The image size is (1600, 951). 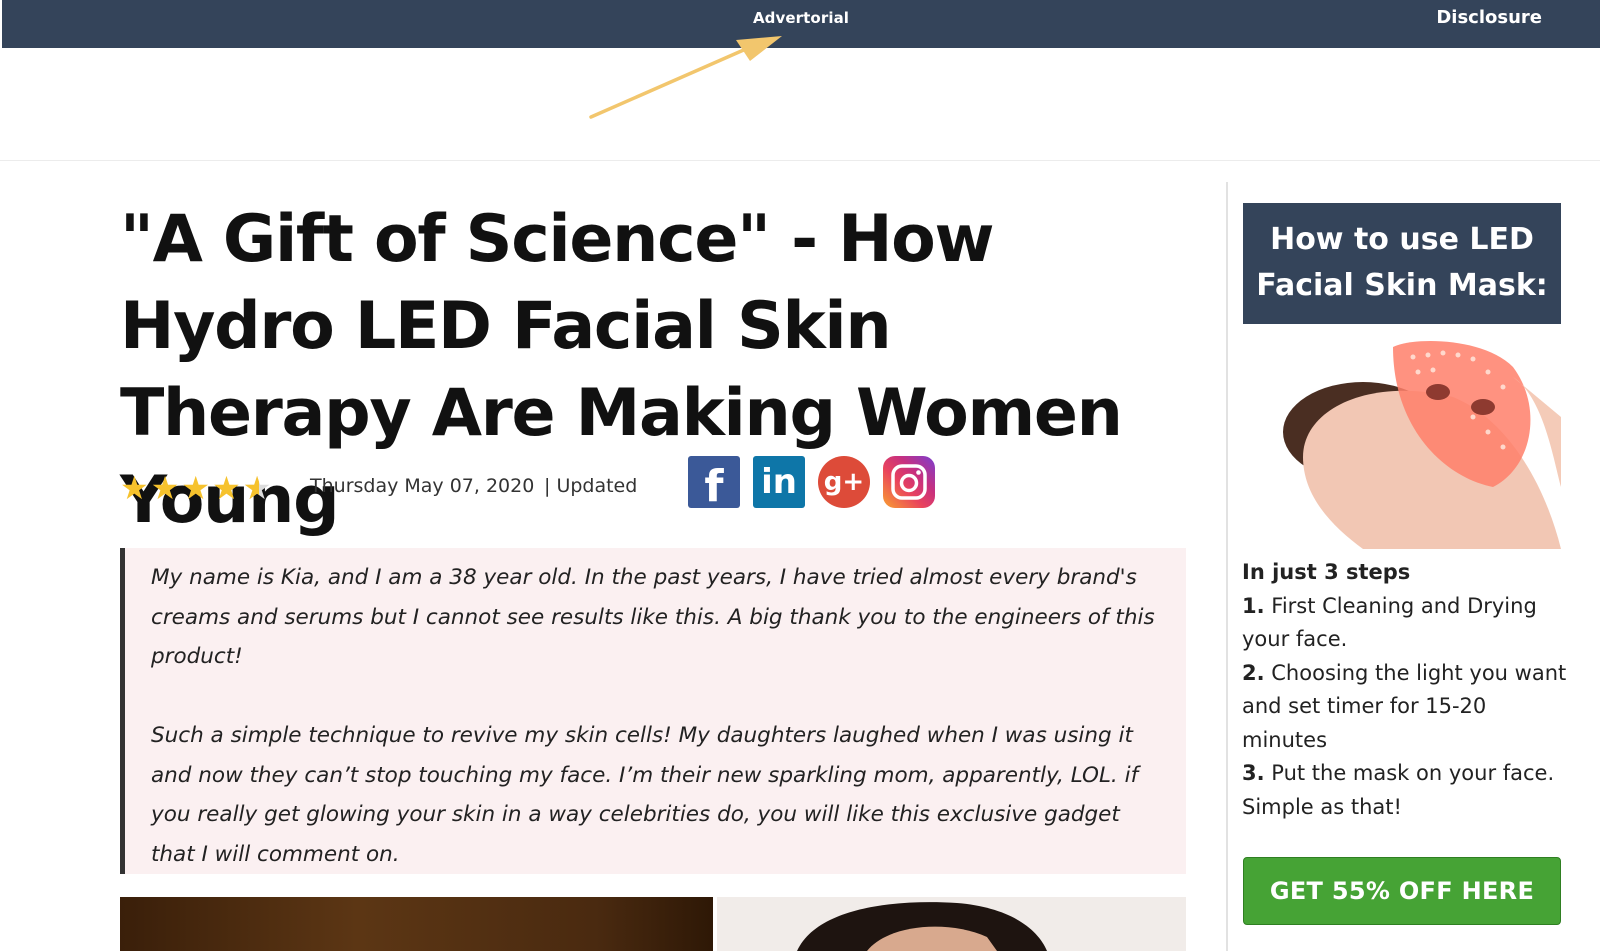 What do you see at coordinates (422, 486) in the screenshot?
I see `publish-date: Thursday May 07, 2020` at bounding box center [422, 486].